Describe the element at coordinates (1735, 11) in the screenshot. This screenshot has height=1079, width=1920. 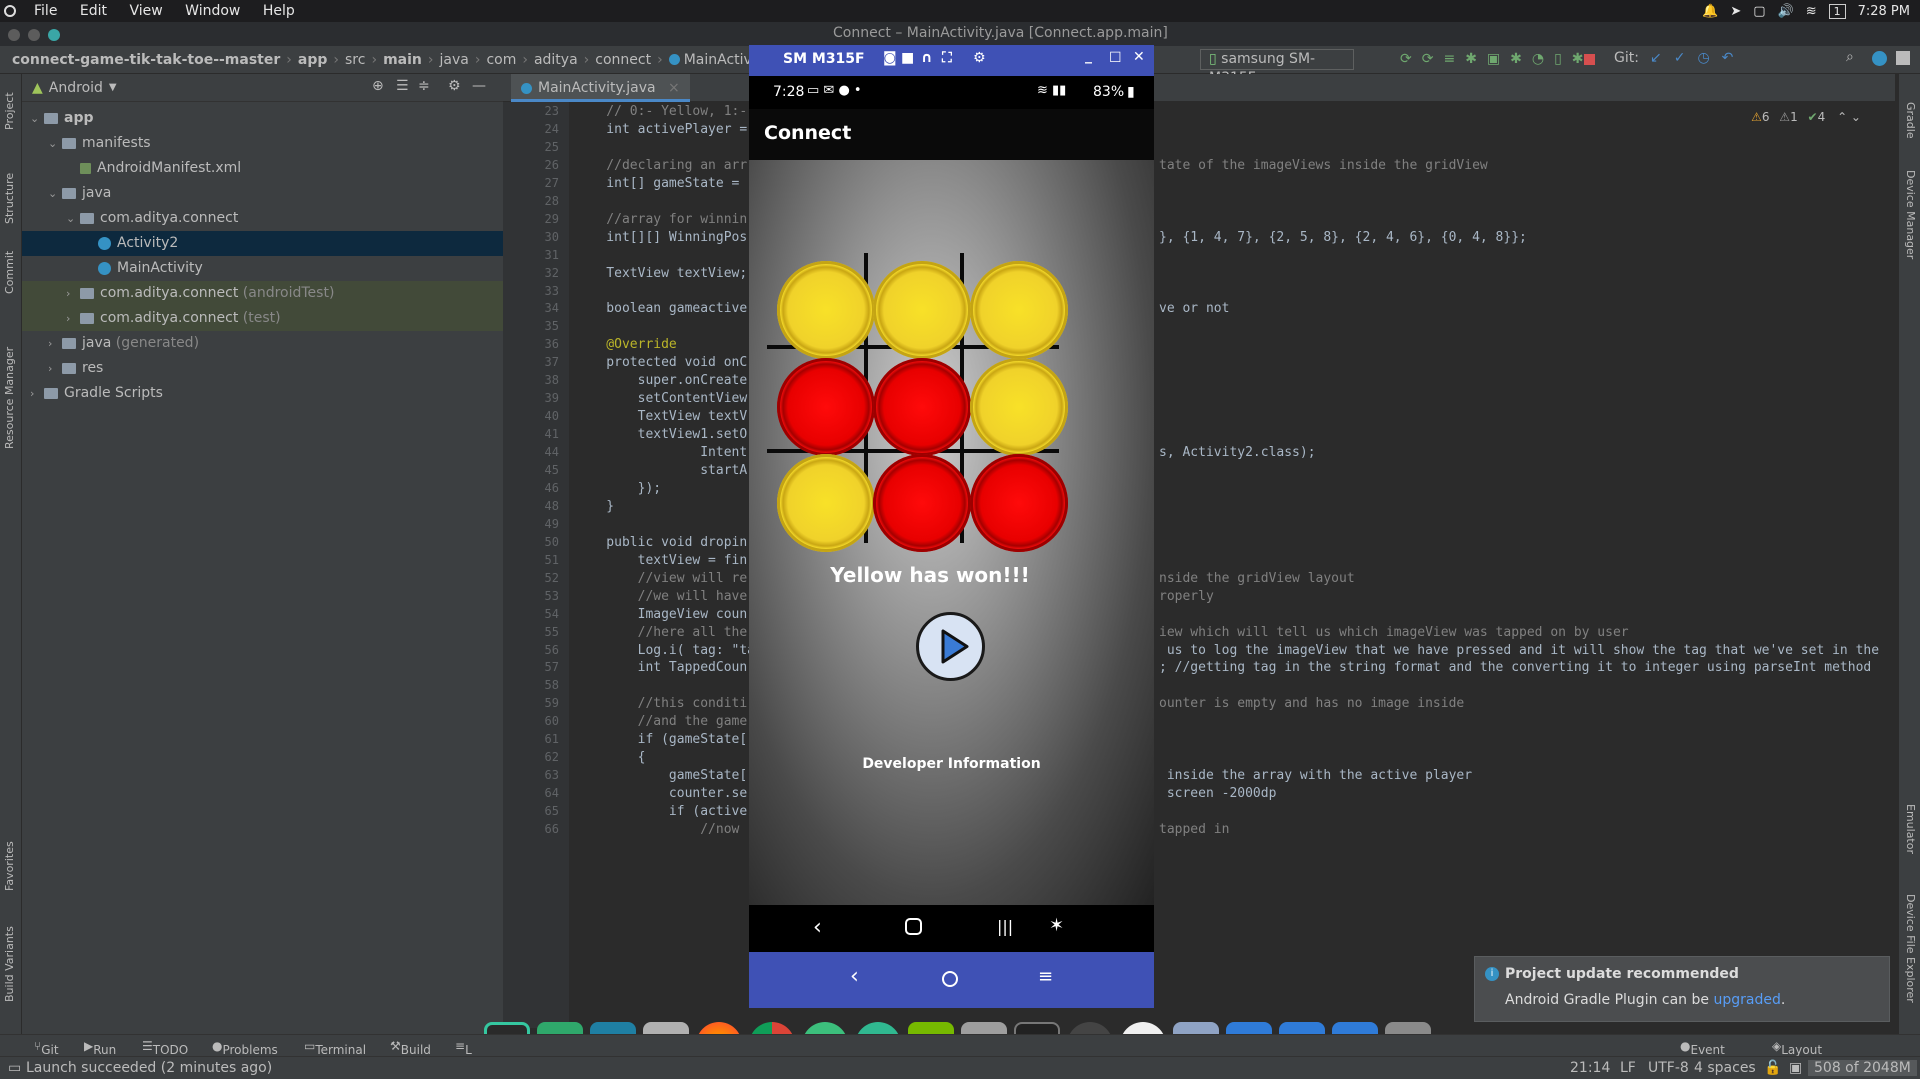
I see `telegram-icon: ➤` at that location.